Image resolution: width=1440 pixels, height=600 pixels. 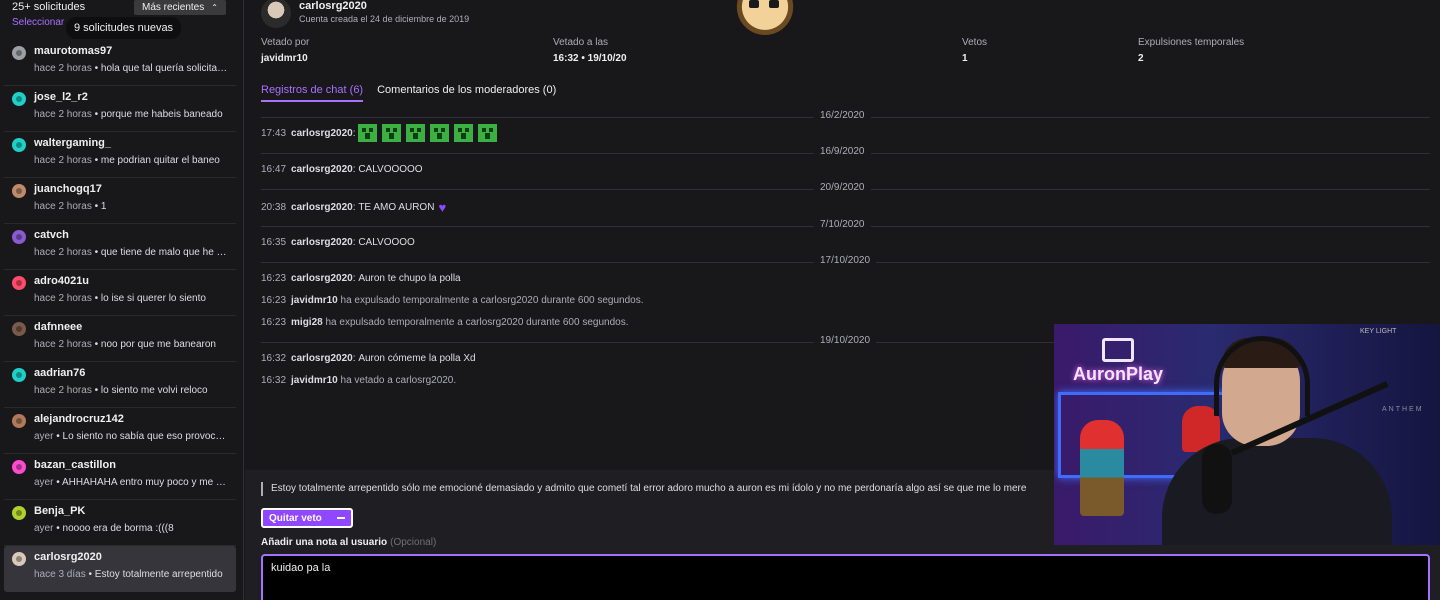 I want to click on request-time: hace 3 días, so click(x=60, y=574).